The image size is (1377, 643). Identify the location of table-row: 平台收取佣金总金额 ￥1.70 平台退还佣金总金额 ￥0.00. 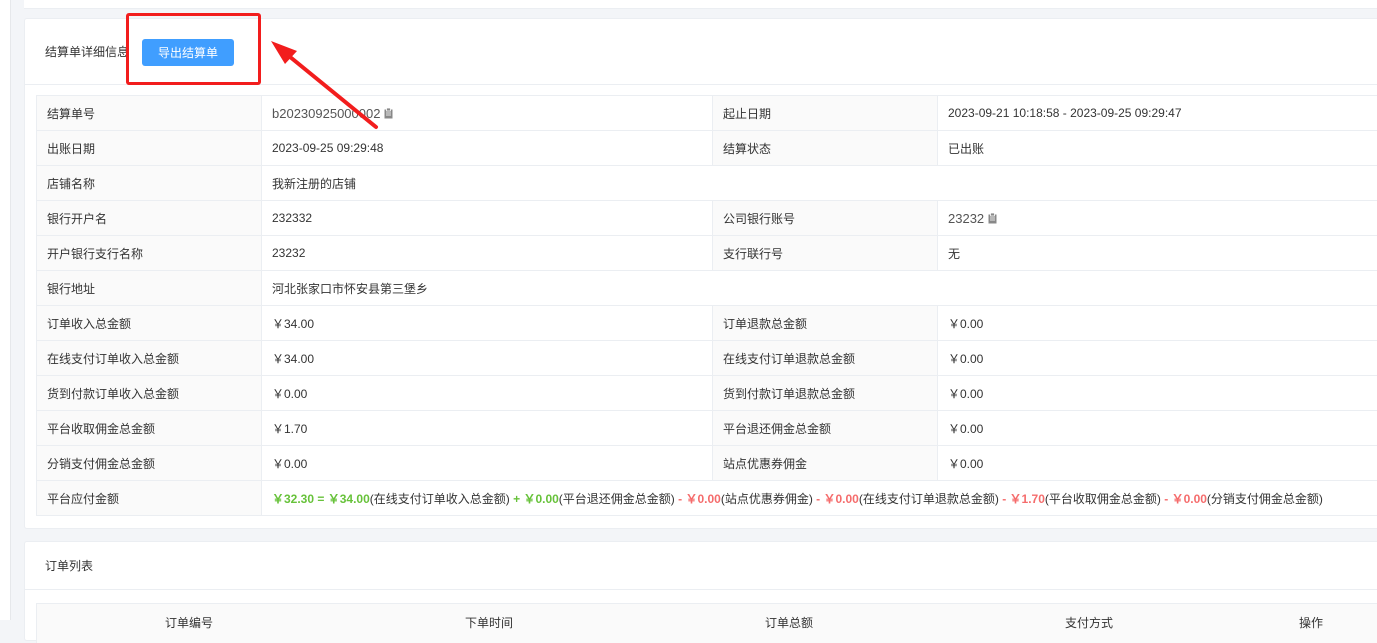
(707, 428).